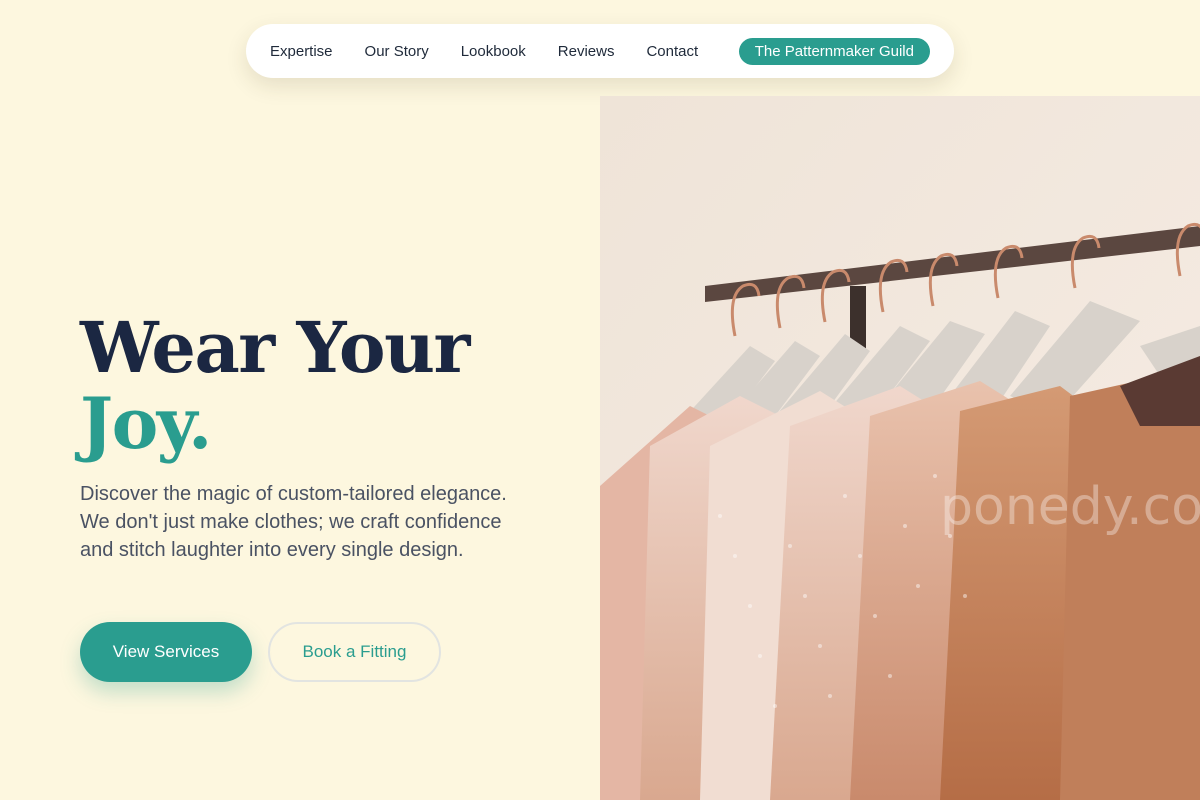  What do you see at coordinates (166, 652) in the screenshot?
I see `view-services-button: View Services` at bounding box center [166, 652].